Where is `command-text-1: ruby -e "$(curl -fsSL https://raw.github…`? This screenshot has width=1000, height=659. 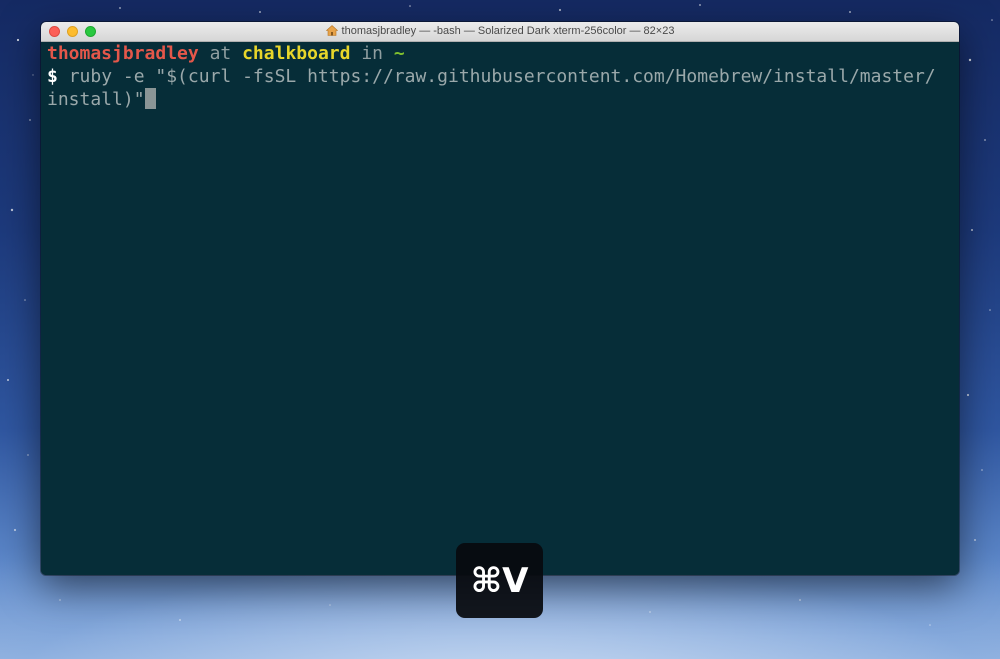
command-text-1: ruby -e "$(curl -fsSL https://raw.github… is located at coordinates (502, 76).